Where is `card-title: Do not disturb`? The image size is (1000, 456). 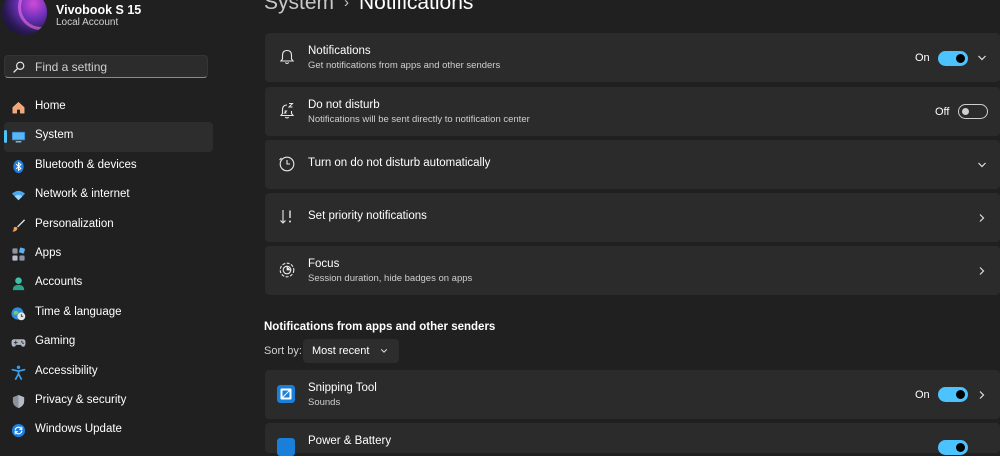 card-title: Do not disturb is located at coordinates (344, 105).